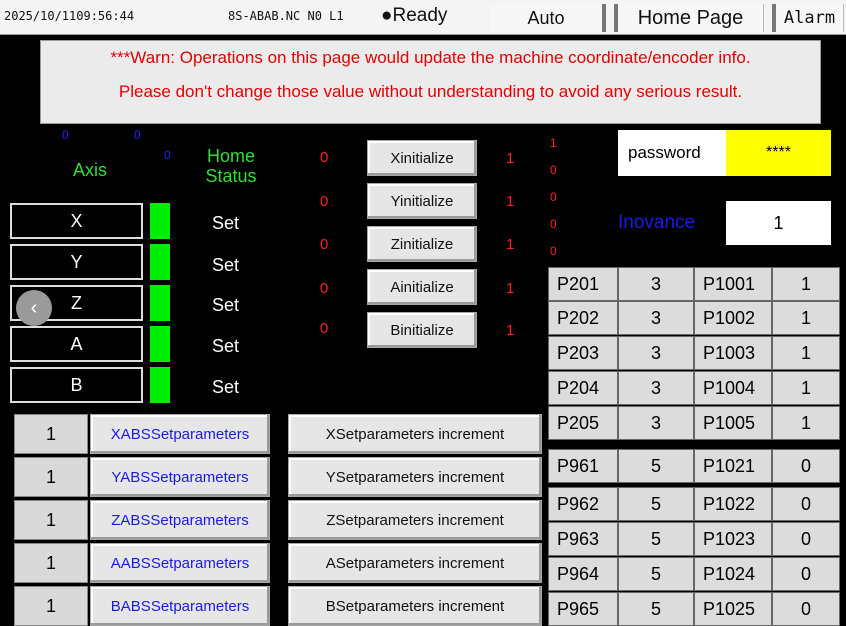 This screenshot has width=846, height=626. What do you see at coordinates (583, 423) in the screenshot?
I see `param-id-cell: P205` at bounding box center [583, 423].